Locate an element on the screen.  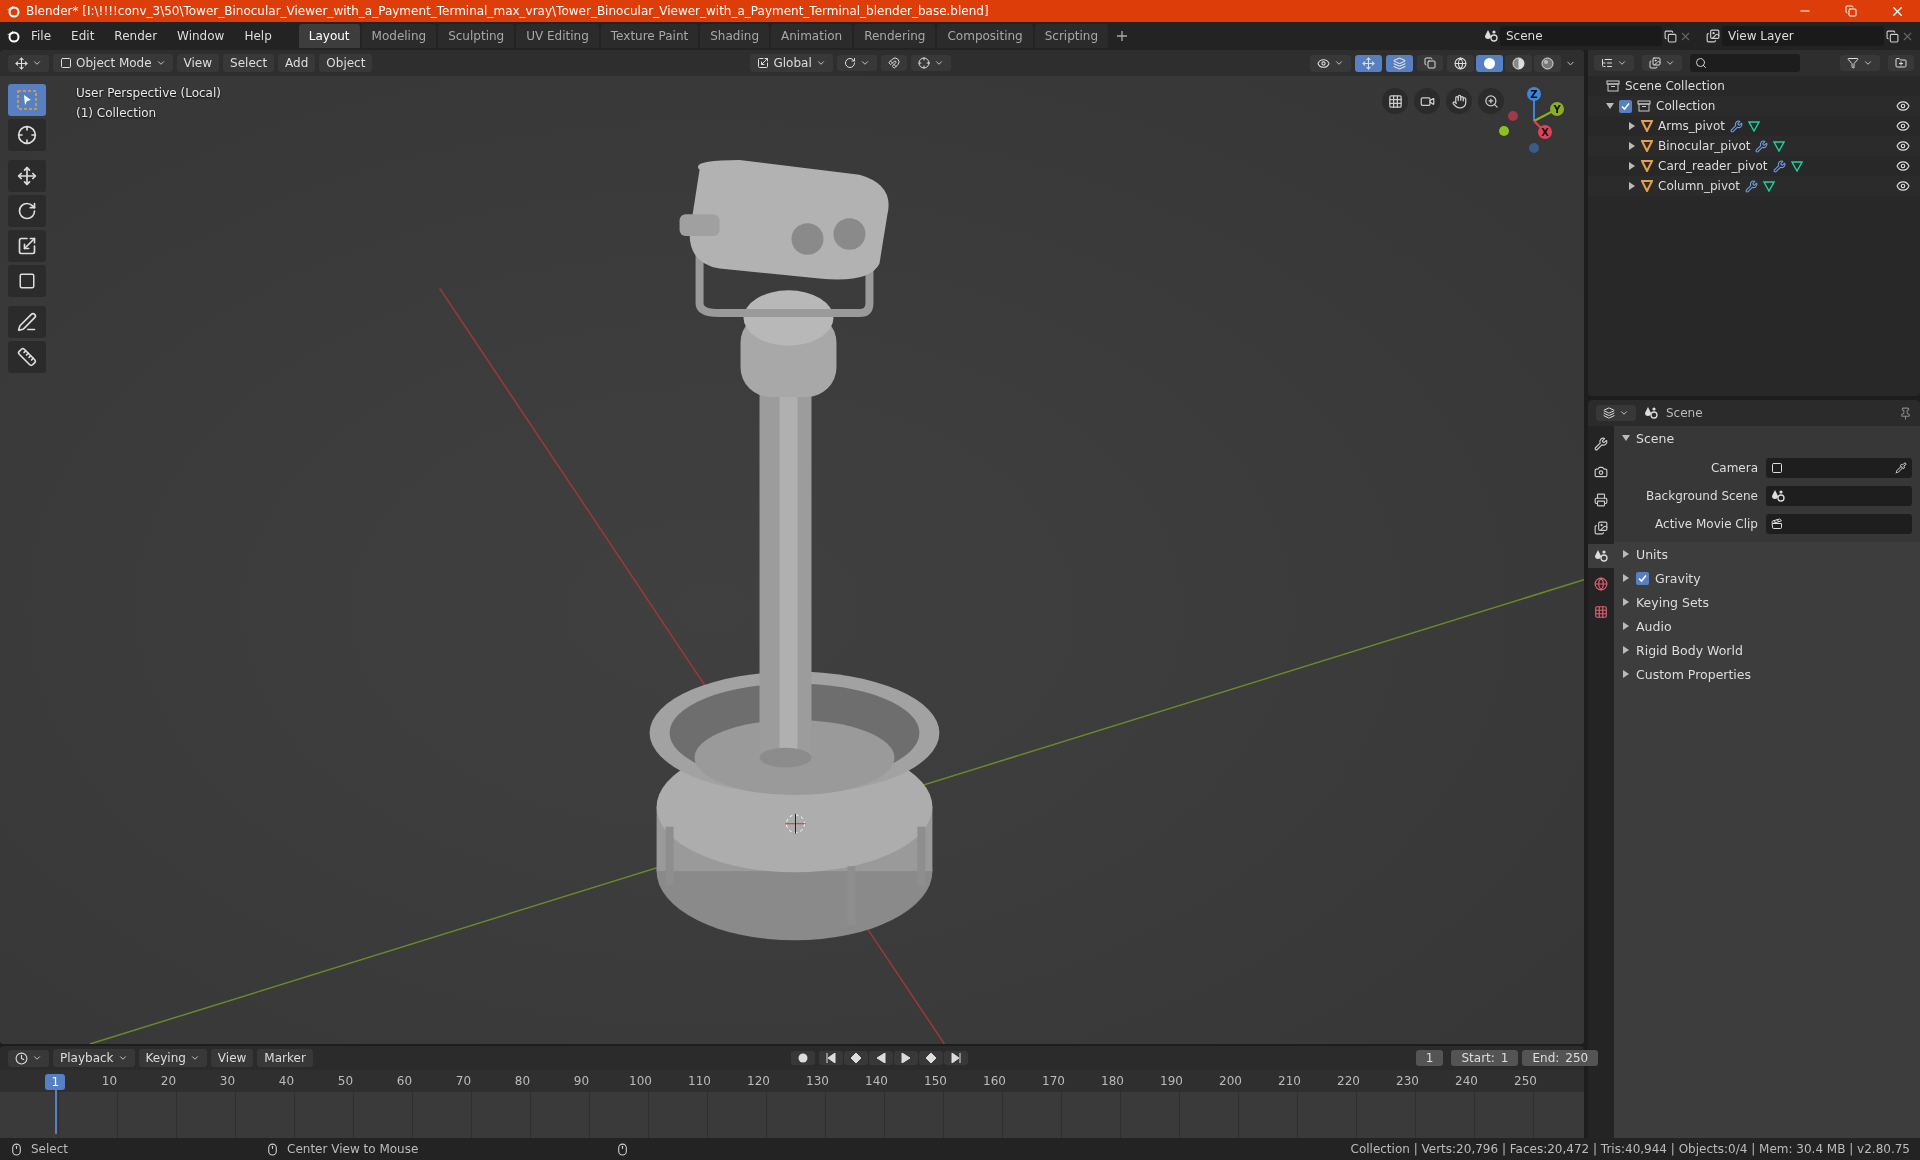
properties-tab is located at coordinates (1601, 556).